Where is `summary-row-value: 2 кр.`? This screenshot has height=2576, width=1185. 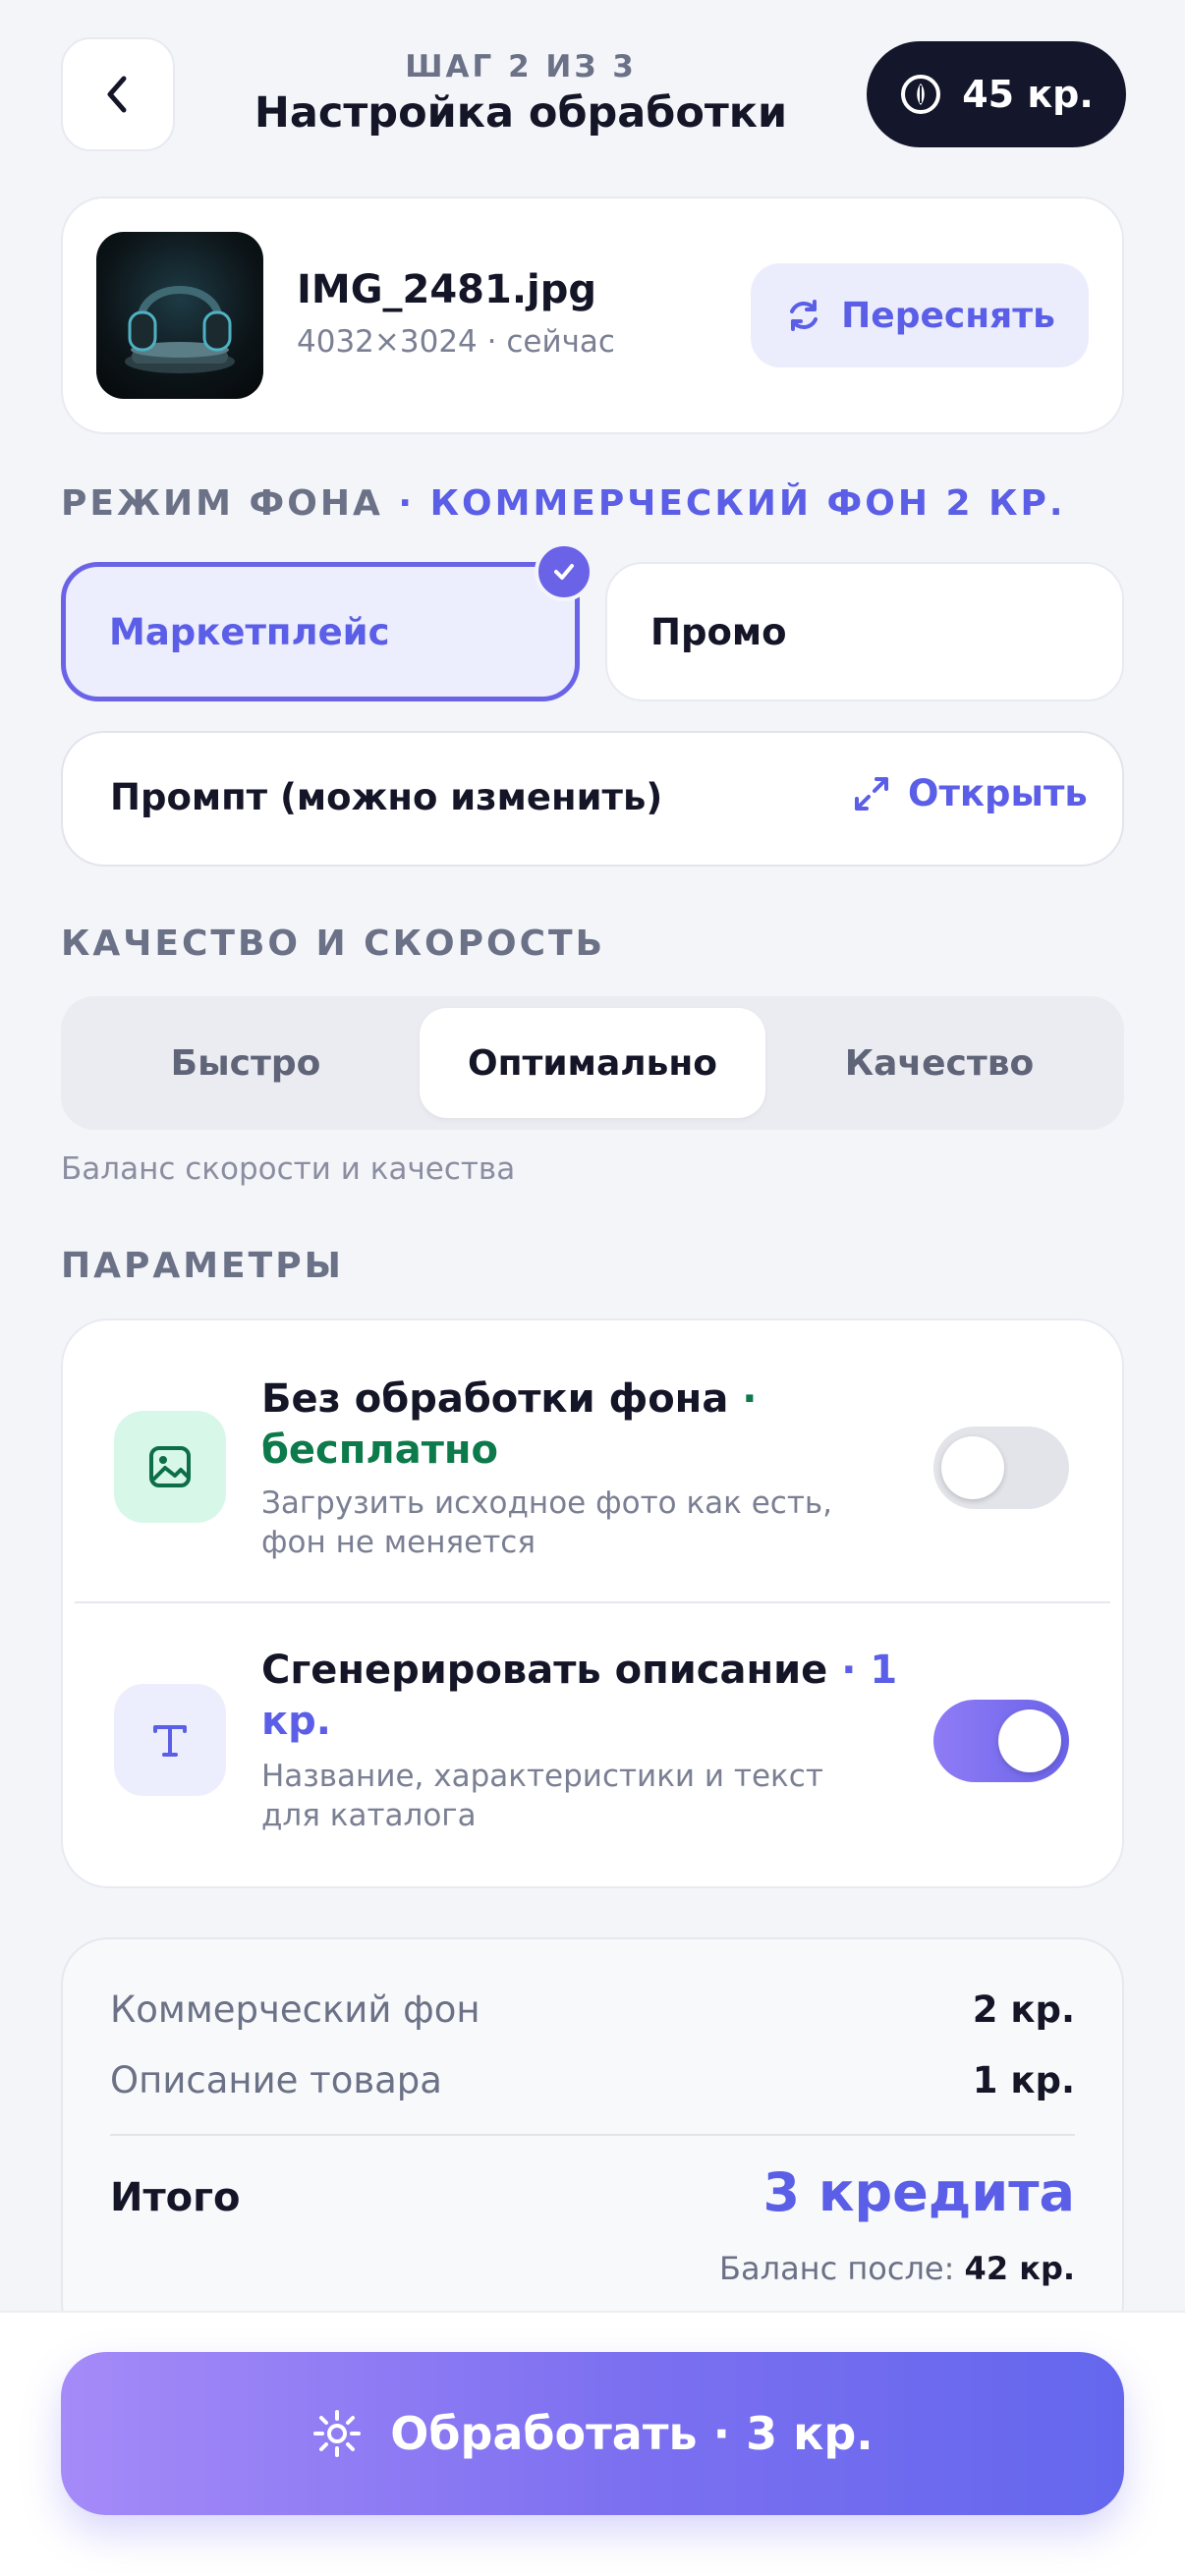 summary-row-value: 2 кр. is located at coordinates (1024, 2009).